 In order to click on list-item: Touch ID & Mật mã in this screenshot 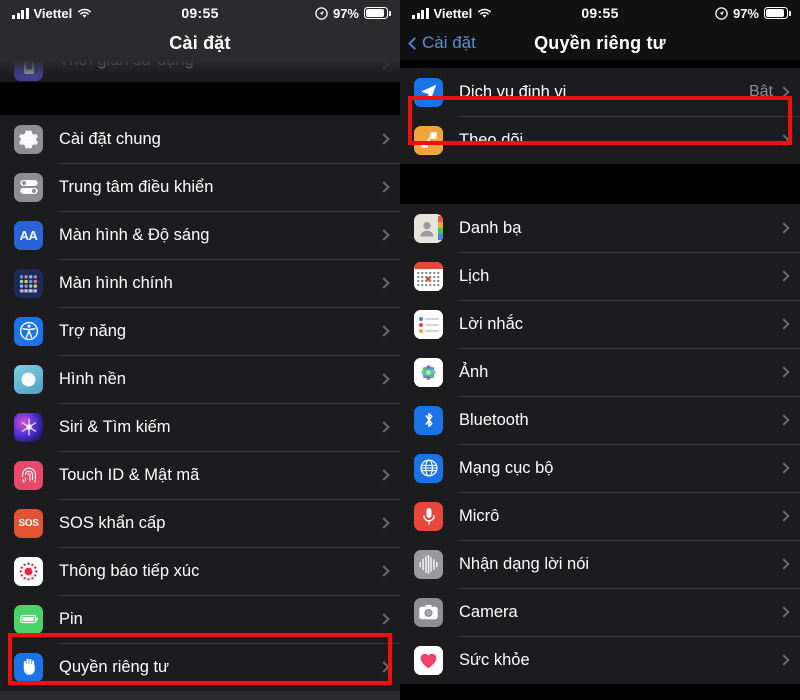, I will do `click(200, 475)`.